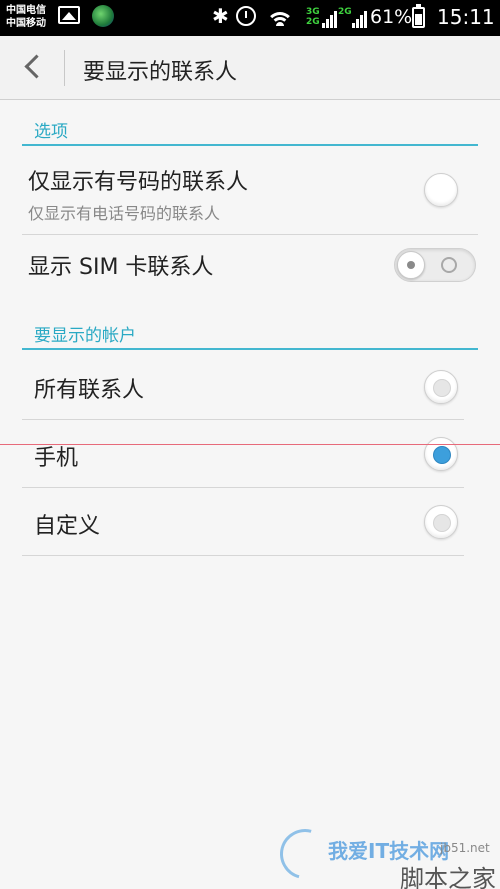  What do you see at coordinates (411, 265) in the screenshot?
I see `toggle-knob` at bounding box center [411, 265].